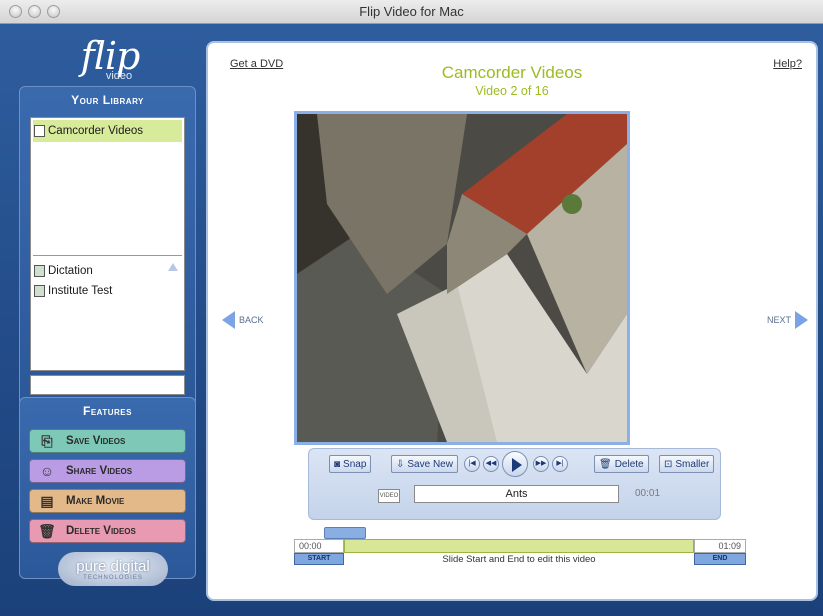  What do you see at coordinates (319, 546) in the screenshot?
I see `start-time: 00:00` at bounding box center [319, 546].